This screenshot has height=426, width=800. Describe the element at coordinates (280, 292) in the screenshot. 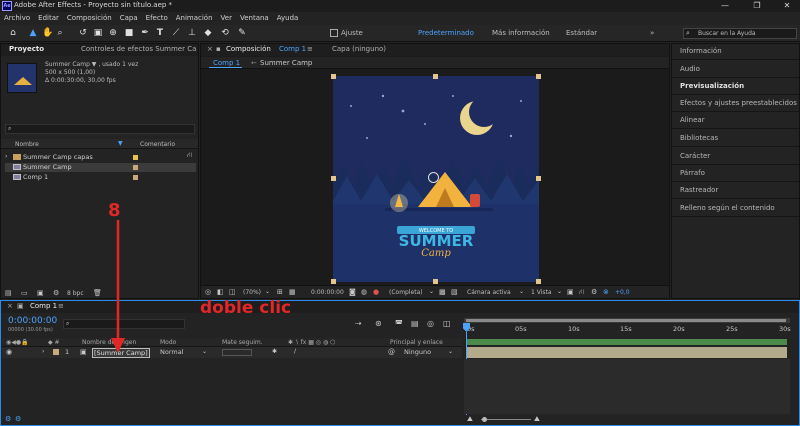

I see `title-action-safe-icon: ⊞` at that location.